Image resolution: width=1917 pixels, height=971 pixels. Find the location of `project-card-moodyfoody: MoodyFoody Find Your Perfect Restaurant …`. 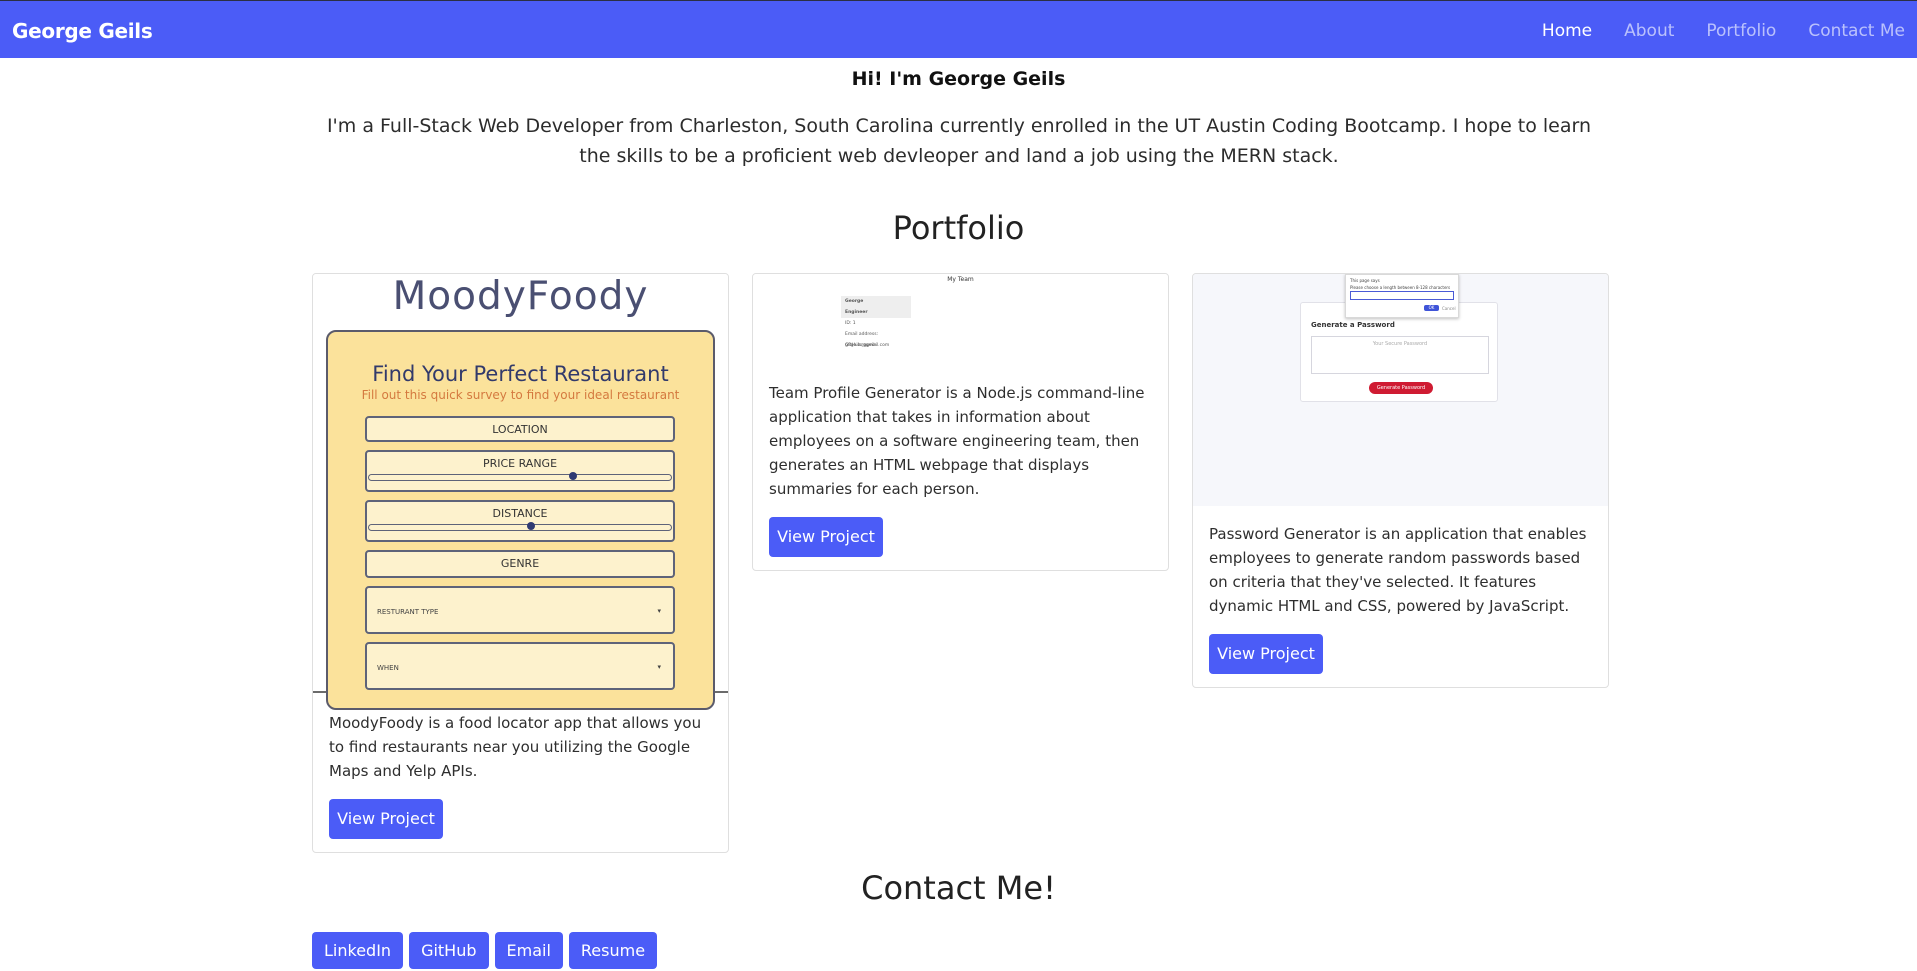

project-card-moodyfoody: MoodyFoody Find Your Perfect Restaurant … is located at coordinates (520, 563).